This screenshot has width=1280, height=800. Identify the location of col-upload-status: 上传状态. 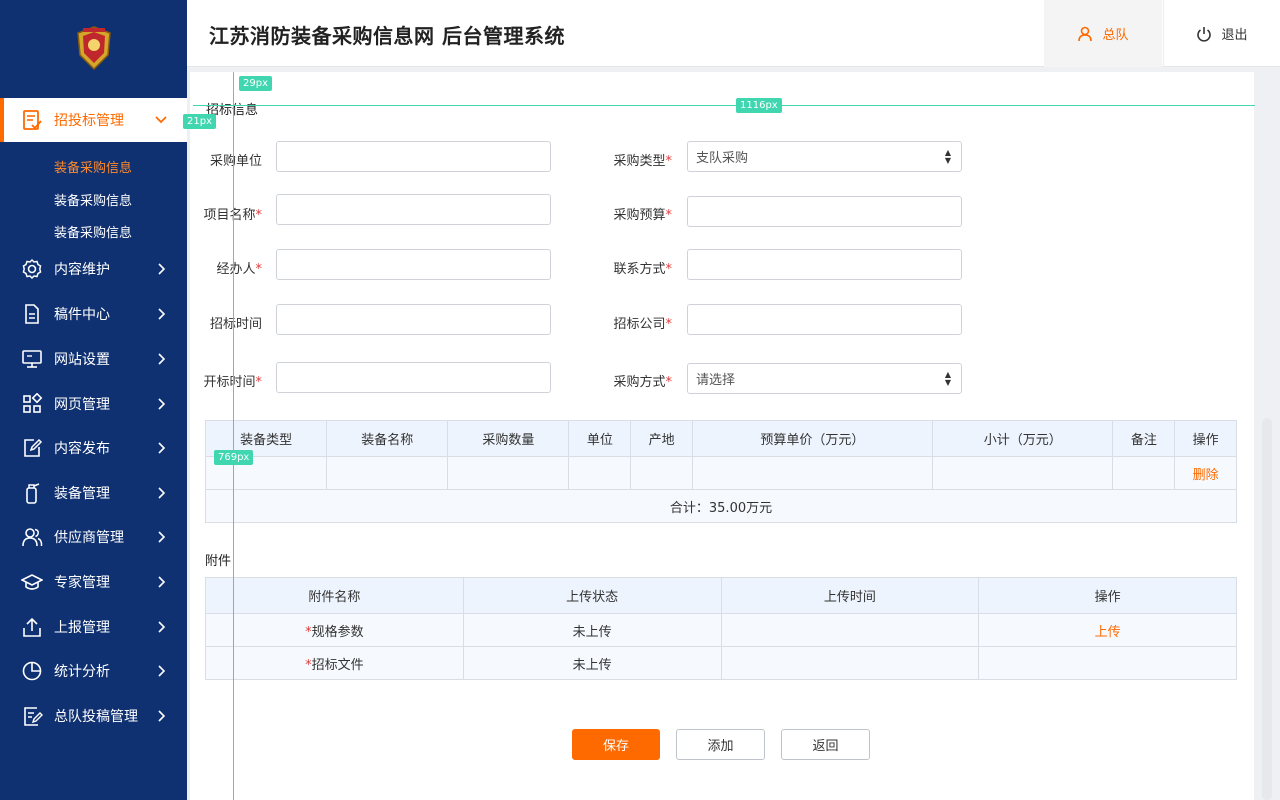
(592, 595).